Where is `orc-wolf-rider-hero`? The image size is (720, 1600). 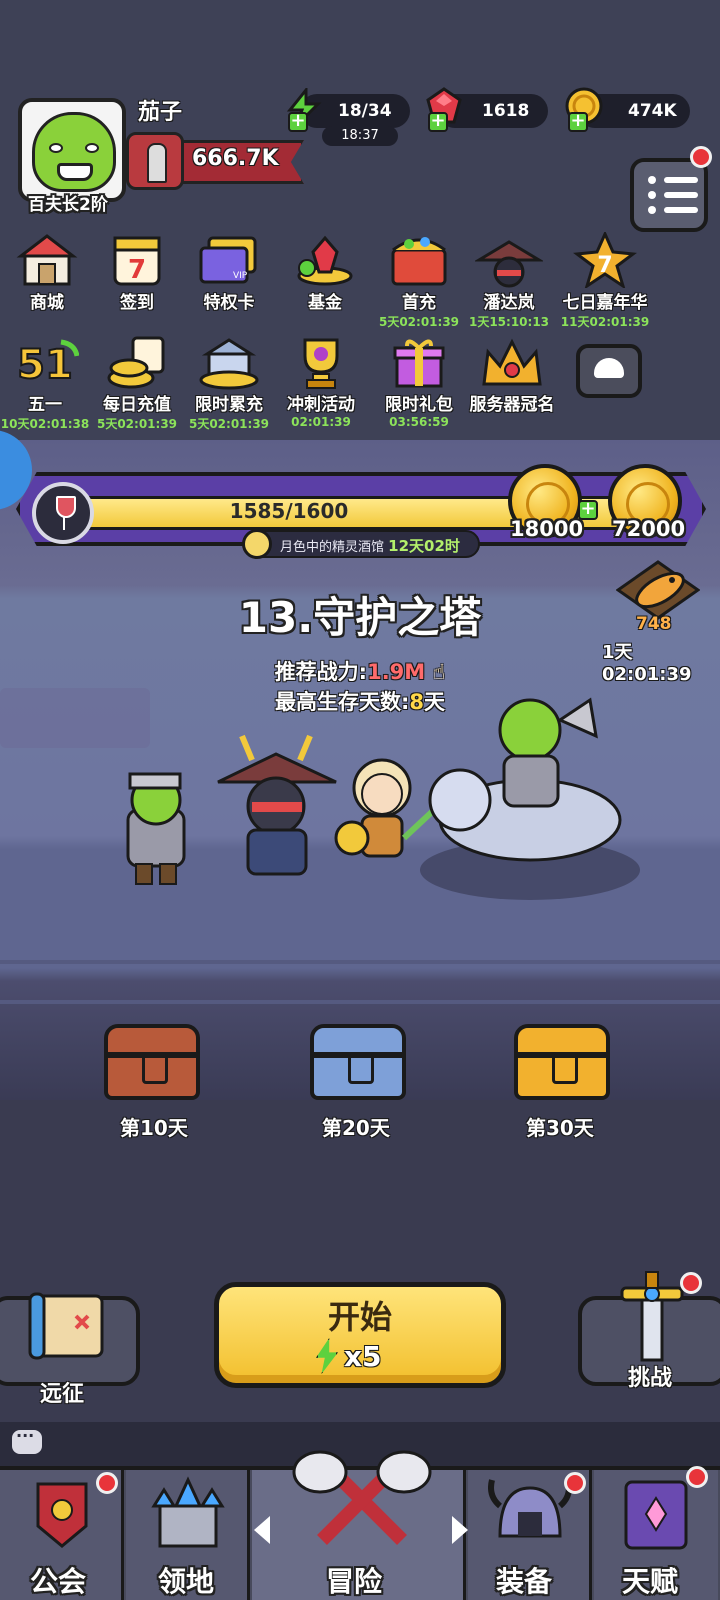 orc-wolf-rider-hero is located at coordinates (530, 782).